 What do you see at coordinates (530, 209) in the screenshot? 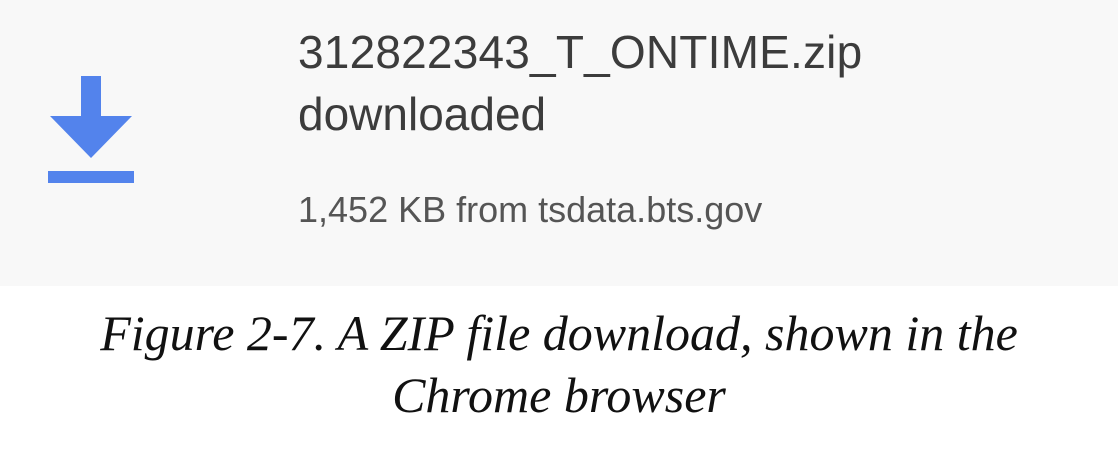
I see `file-size-source: 1,452 KB from tsdata.bts.gov` at bounding box center [530, 209].